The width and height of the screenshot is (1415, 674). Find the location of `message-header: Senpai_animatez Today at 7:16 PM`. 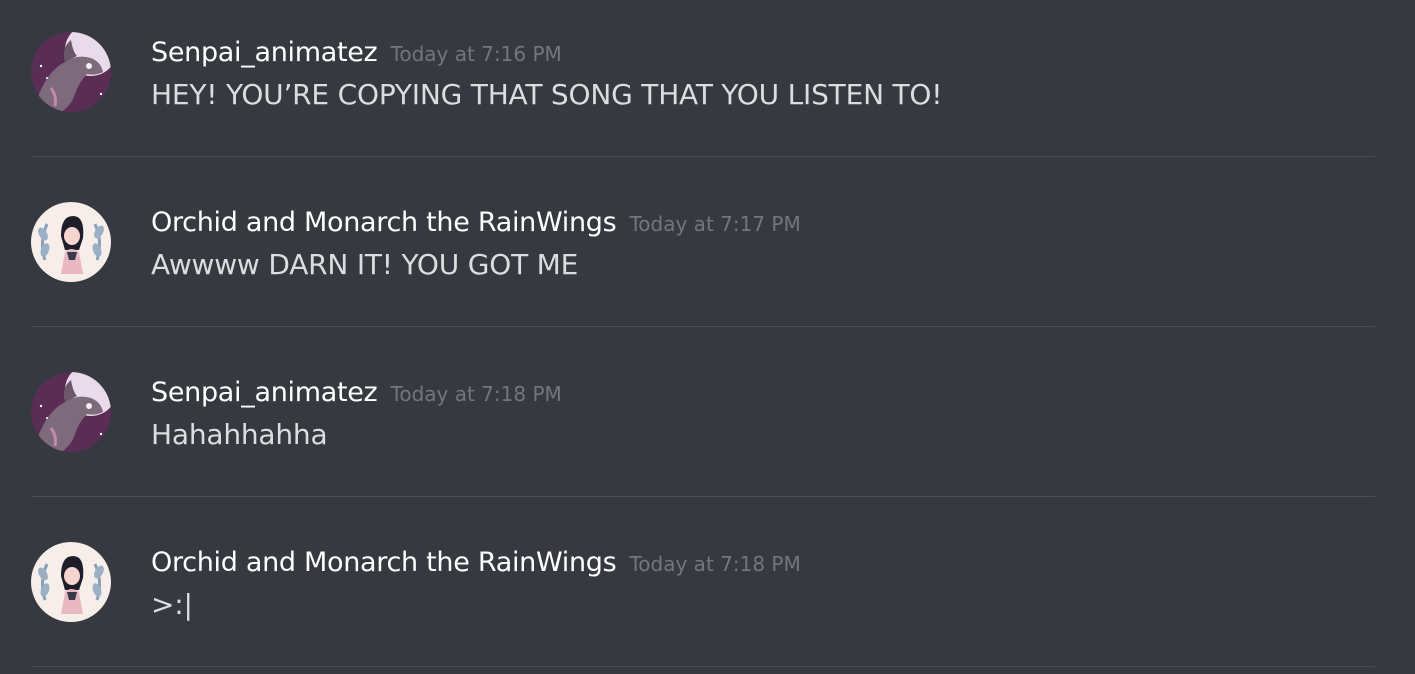

message-header: Senpai_animatez Today at 7:16 PM is located at coordinates (356, 54).